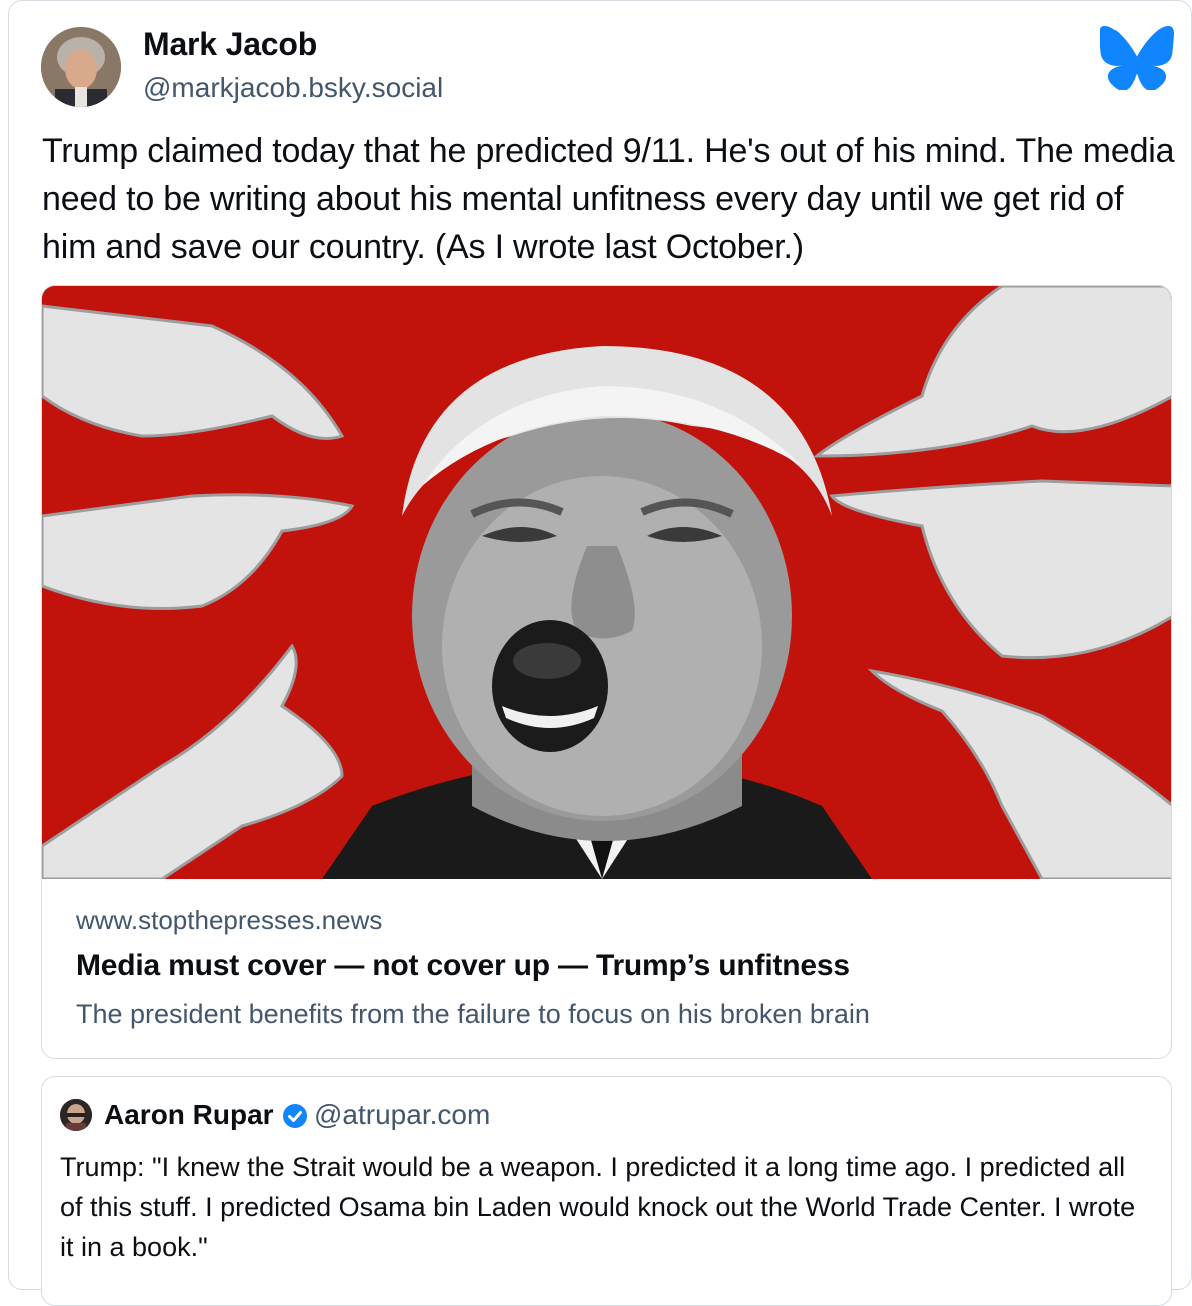 The image size is (1192, 1306). Describe the element at coordinates (230, 44) in the screenshot. I see `author-name: Mark Jacob` at that location.